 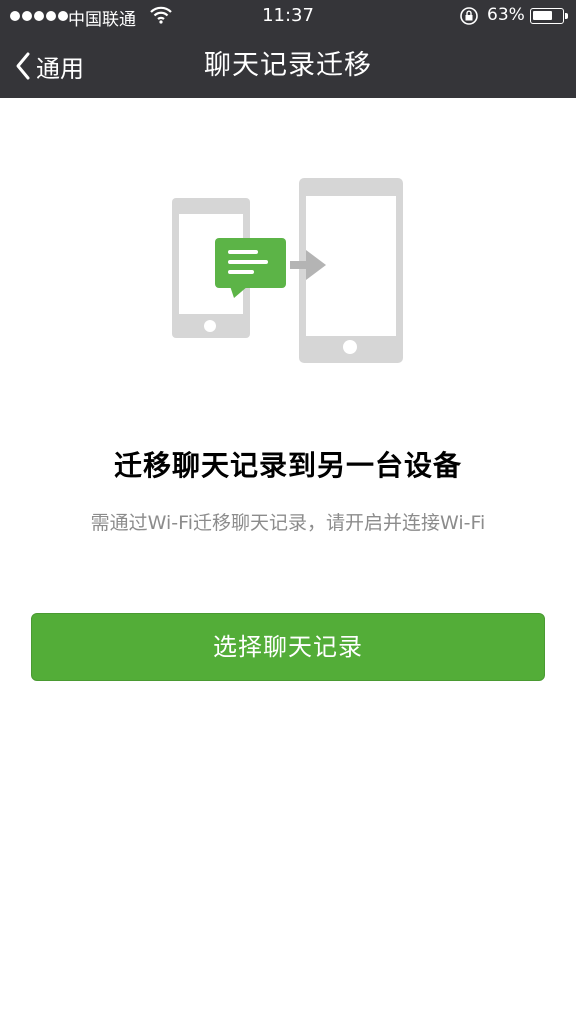 What do you see at coordinates (287, 465) in the screenshot?
I see `migration-headline: 迁移聊天记录到另一台设备` at bounding box center [287, 465].